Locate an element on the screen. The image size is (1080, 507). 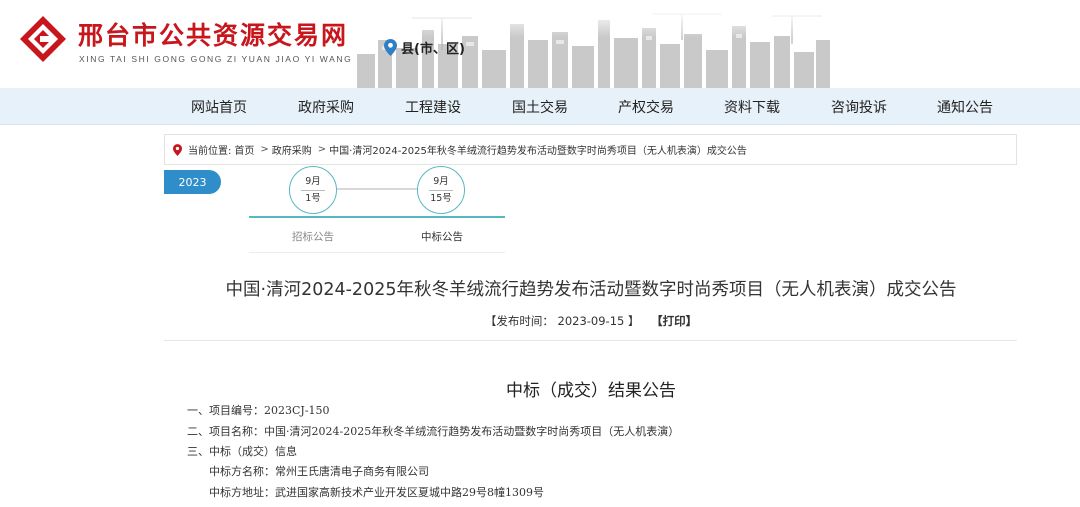
document-line-project-number: 一、项目编号：2023CJ-150 is located at coordinates (258, 410).